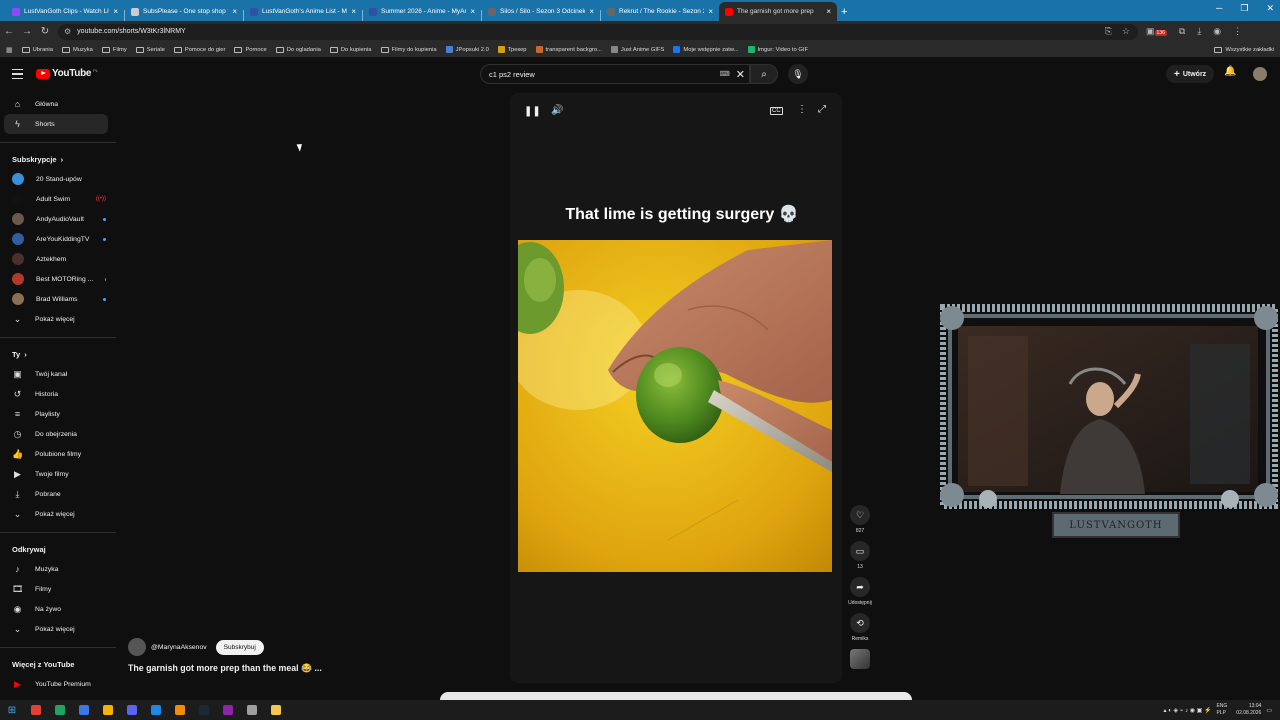 The height and width of the screenshot is (720, 1280). Describe the element at coordinates (58, 664) in the screenshot. I see `sidebar-section-heading: Więcej z YouTube` at that location.